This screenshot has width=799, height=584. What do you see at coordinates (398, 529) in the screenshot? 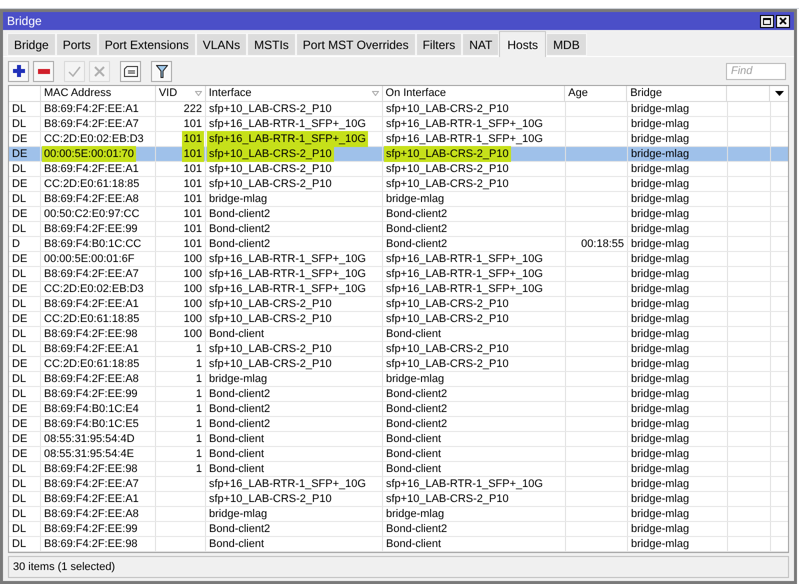
I see `table-row: DL B8:69:F4:2F:EE:99 Bond-client2 Bond-client2 bridge-mlag` at bounding box center [398, 529].